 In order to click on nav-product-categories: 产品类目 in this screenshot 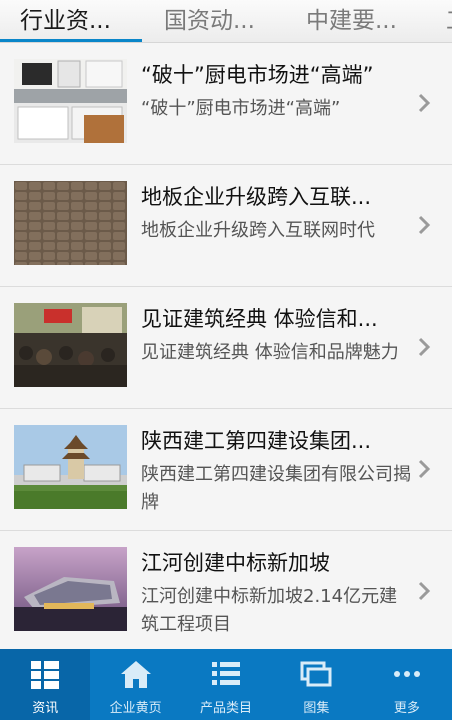, I will do `click(226, 684)`.